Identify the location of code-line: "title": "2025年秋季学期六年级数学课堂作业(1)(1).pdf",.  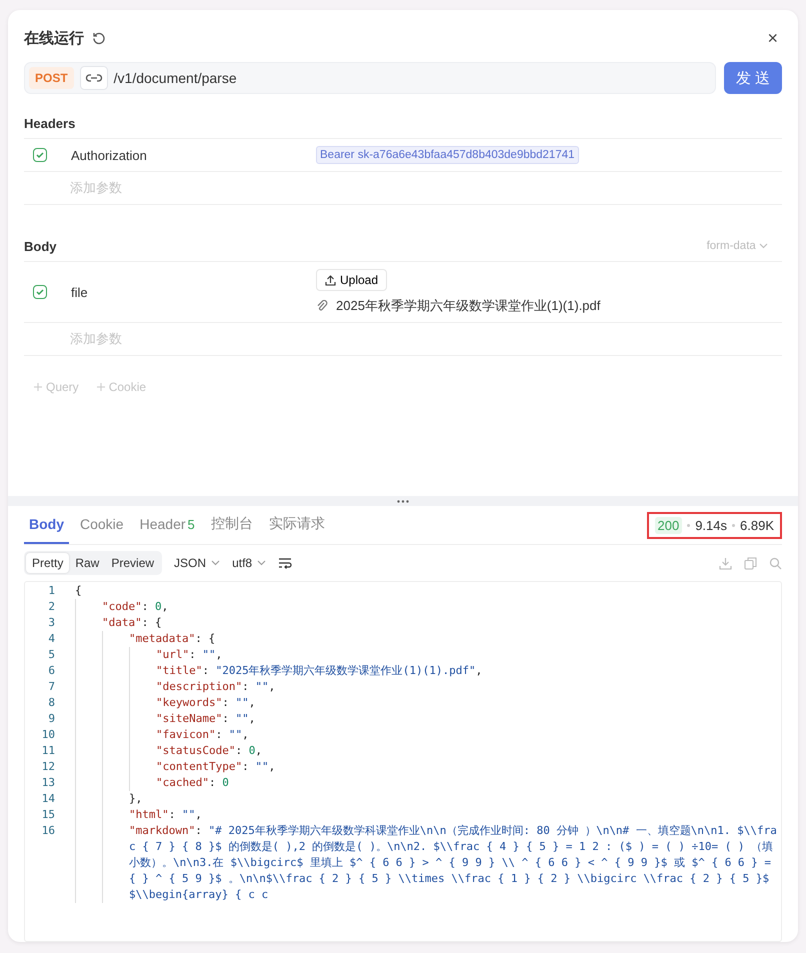
(320, 671).